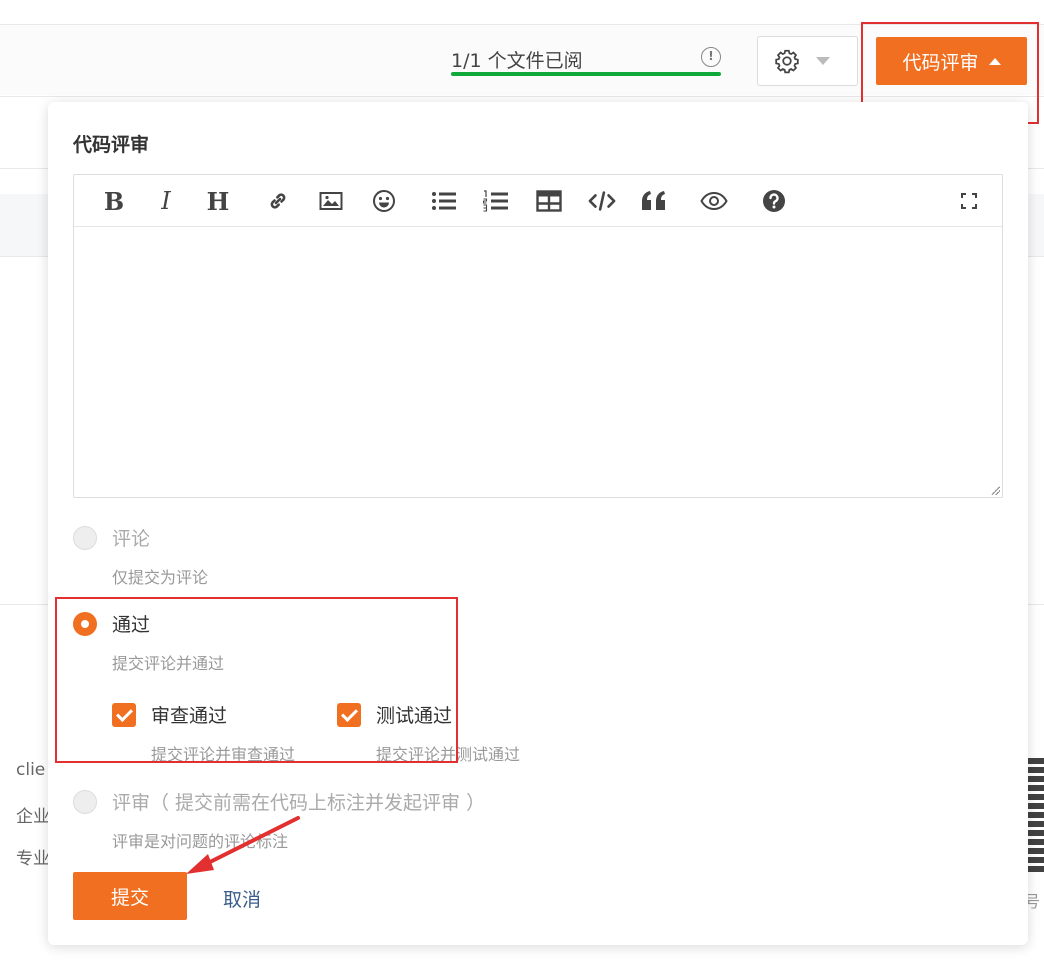 This screenshot has width=1044, height=960. What do you see at coordinates (384, 201) in the screenshot?
I see `emoji-icon` at bounding box center [384, 201].